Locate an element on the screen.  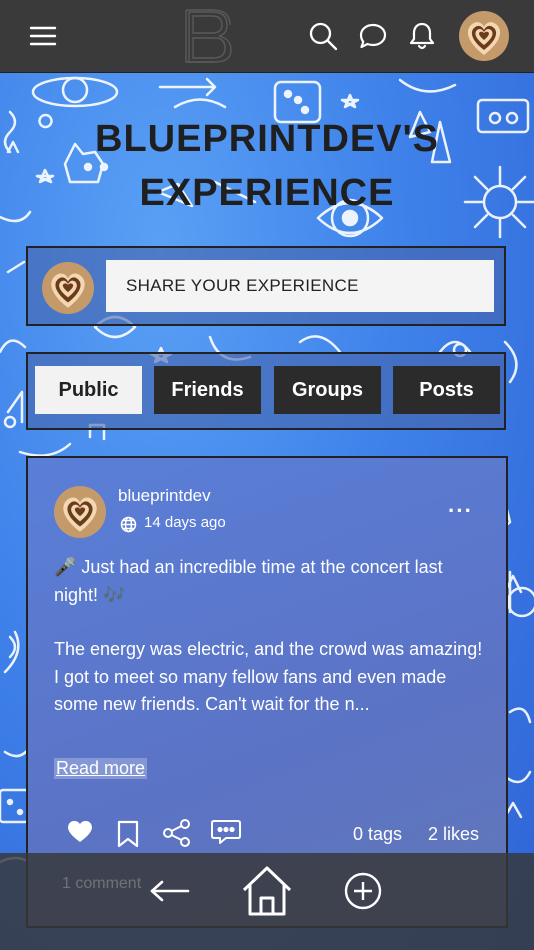
page-title-line2: EXPERIENCE is located at coordinates (267, 193).